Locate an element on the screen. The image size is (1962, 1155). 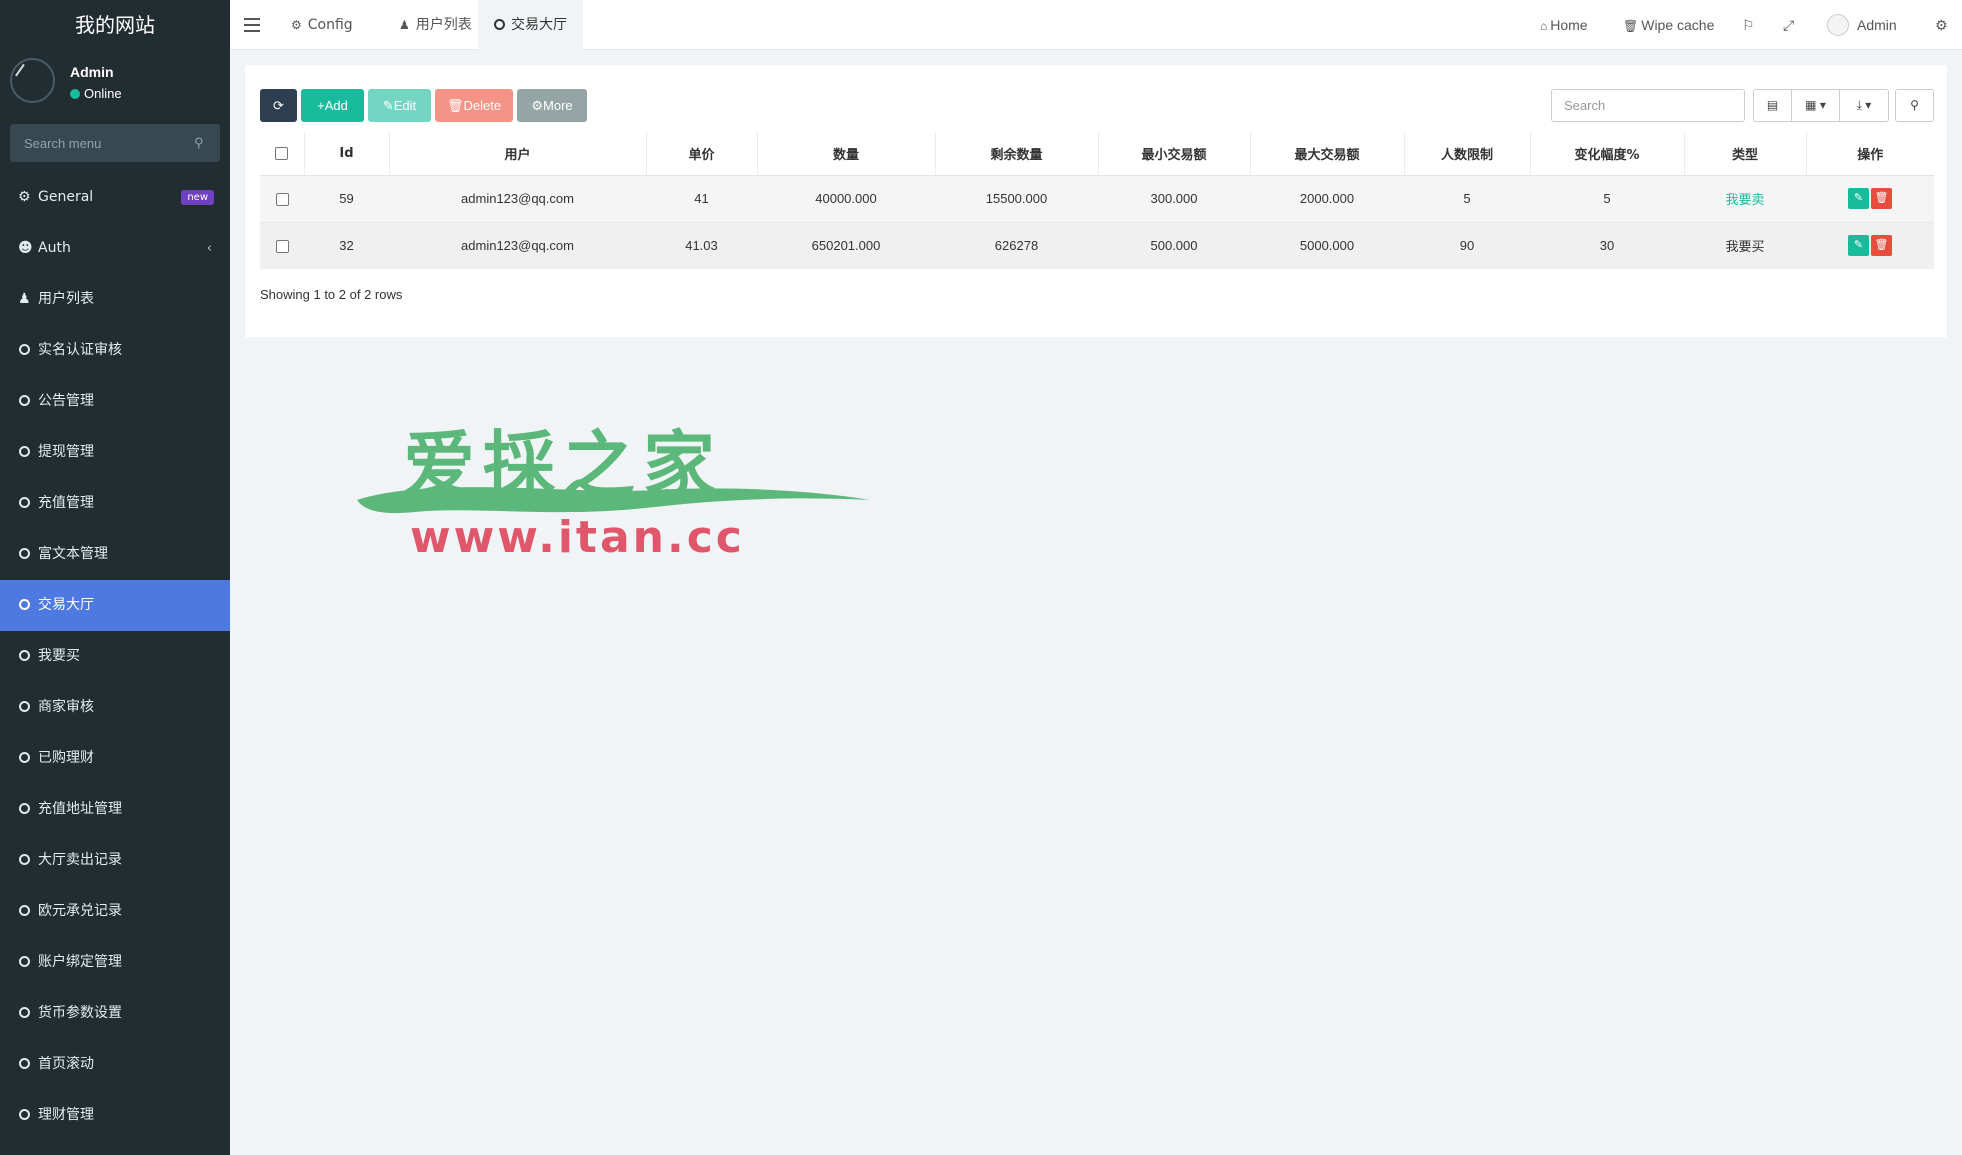
column-header: 单价 is located at coordinates (701, 154).